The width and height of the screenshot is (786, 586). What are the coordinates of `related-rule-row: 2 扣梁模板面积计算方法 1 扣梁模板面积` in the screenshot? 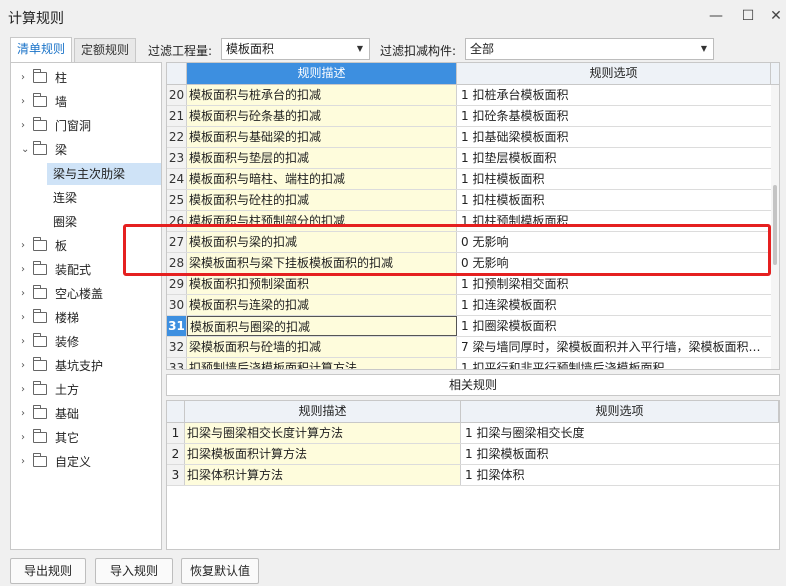 It's located at (473, 454).